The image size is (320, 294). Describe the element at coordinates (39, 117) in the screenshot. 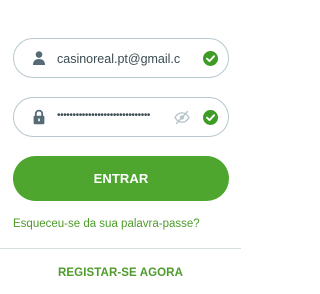

I see `lock-icon` at that location.